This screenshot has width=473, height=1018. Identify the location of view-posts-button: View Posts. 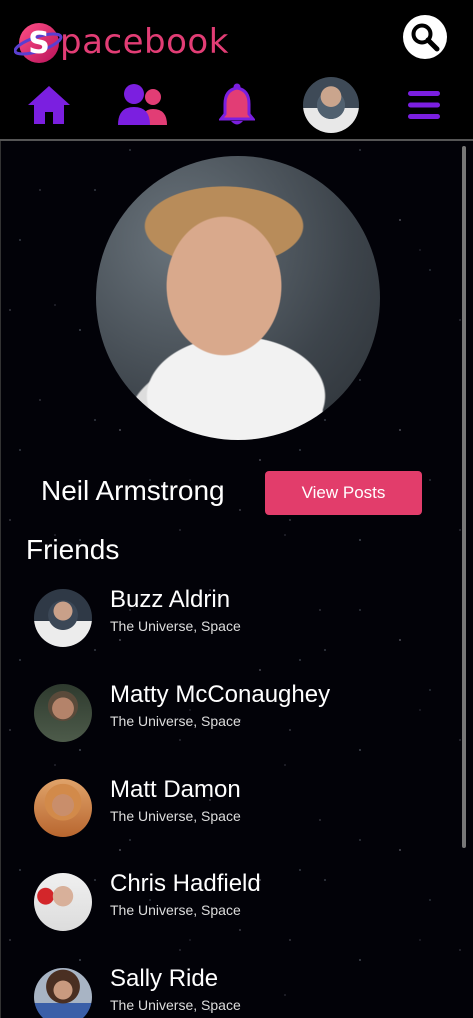
(343, 493).